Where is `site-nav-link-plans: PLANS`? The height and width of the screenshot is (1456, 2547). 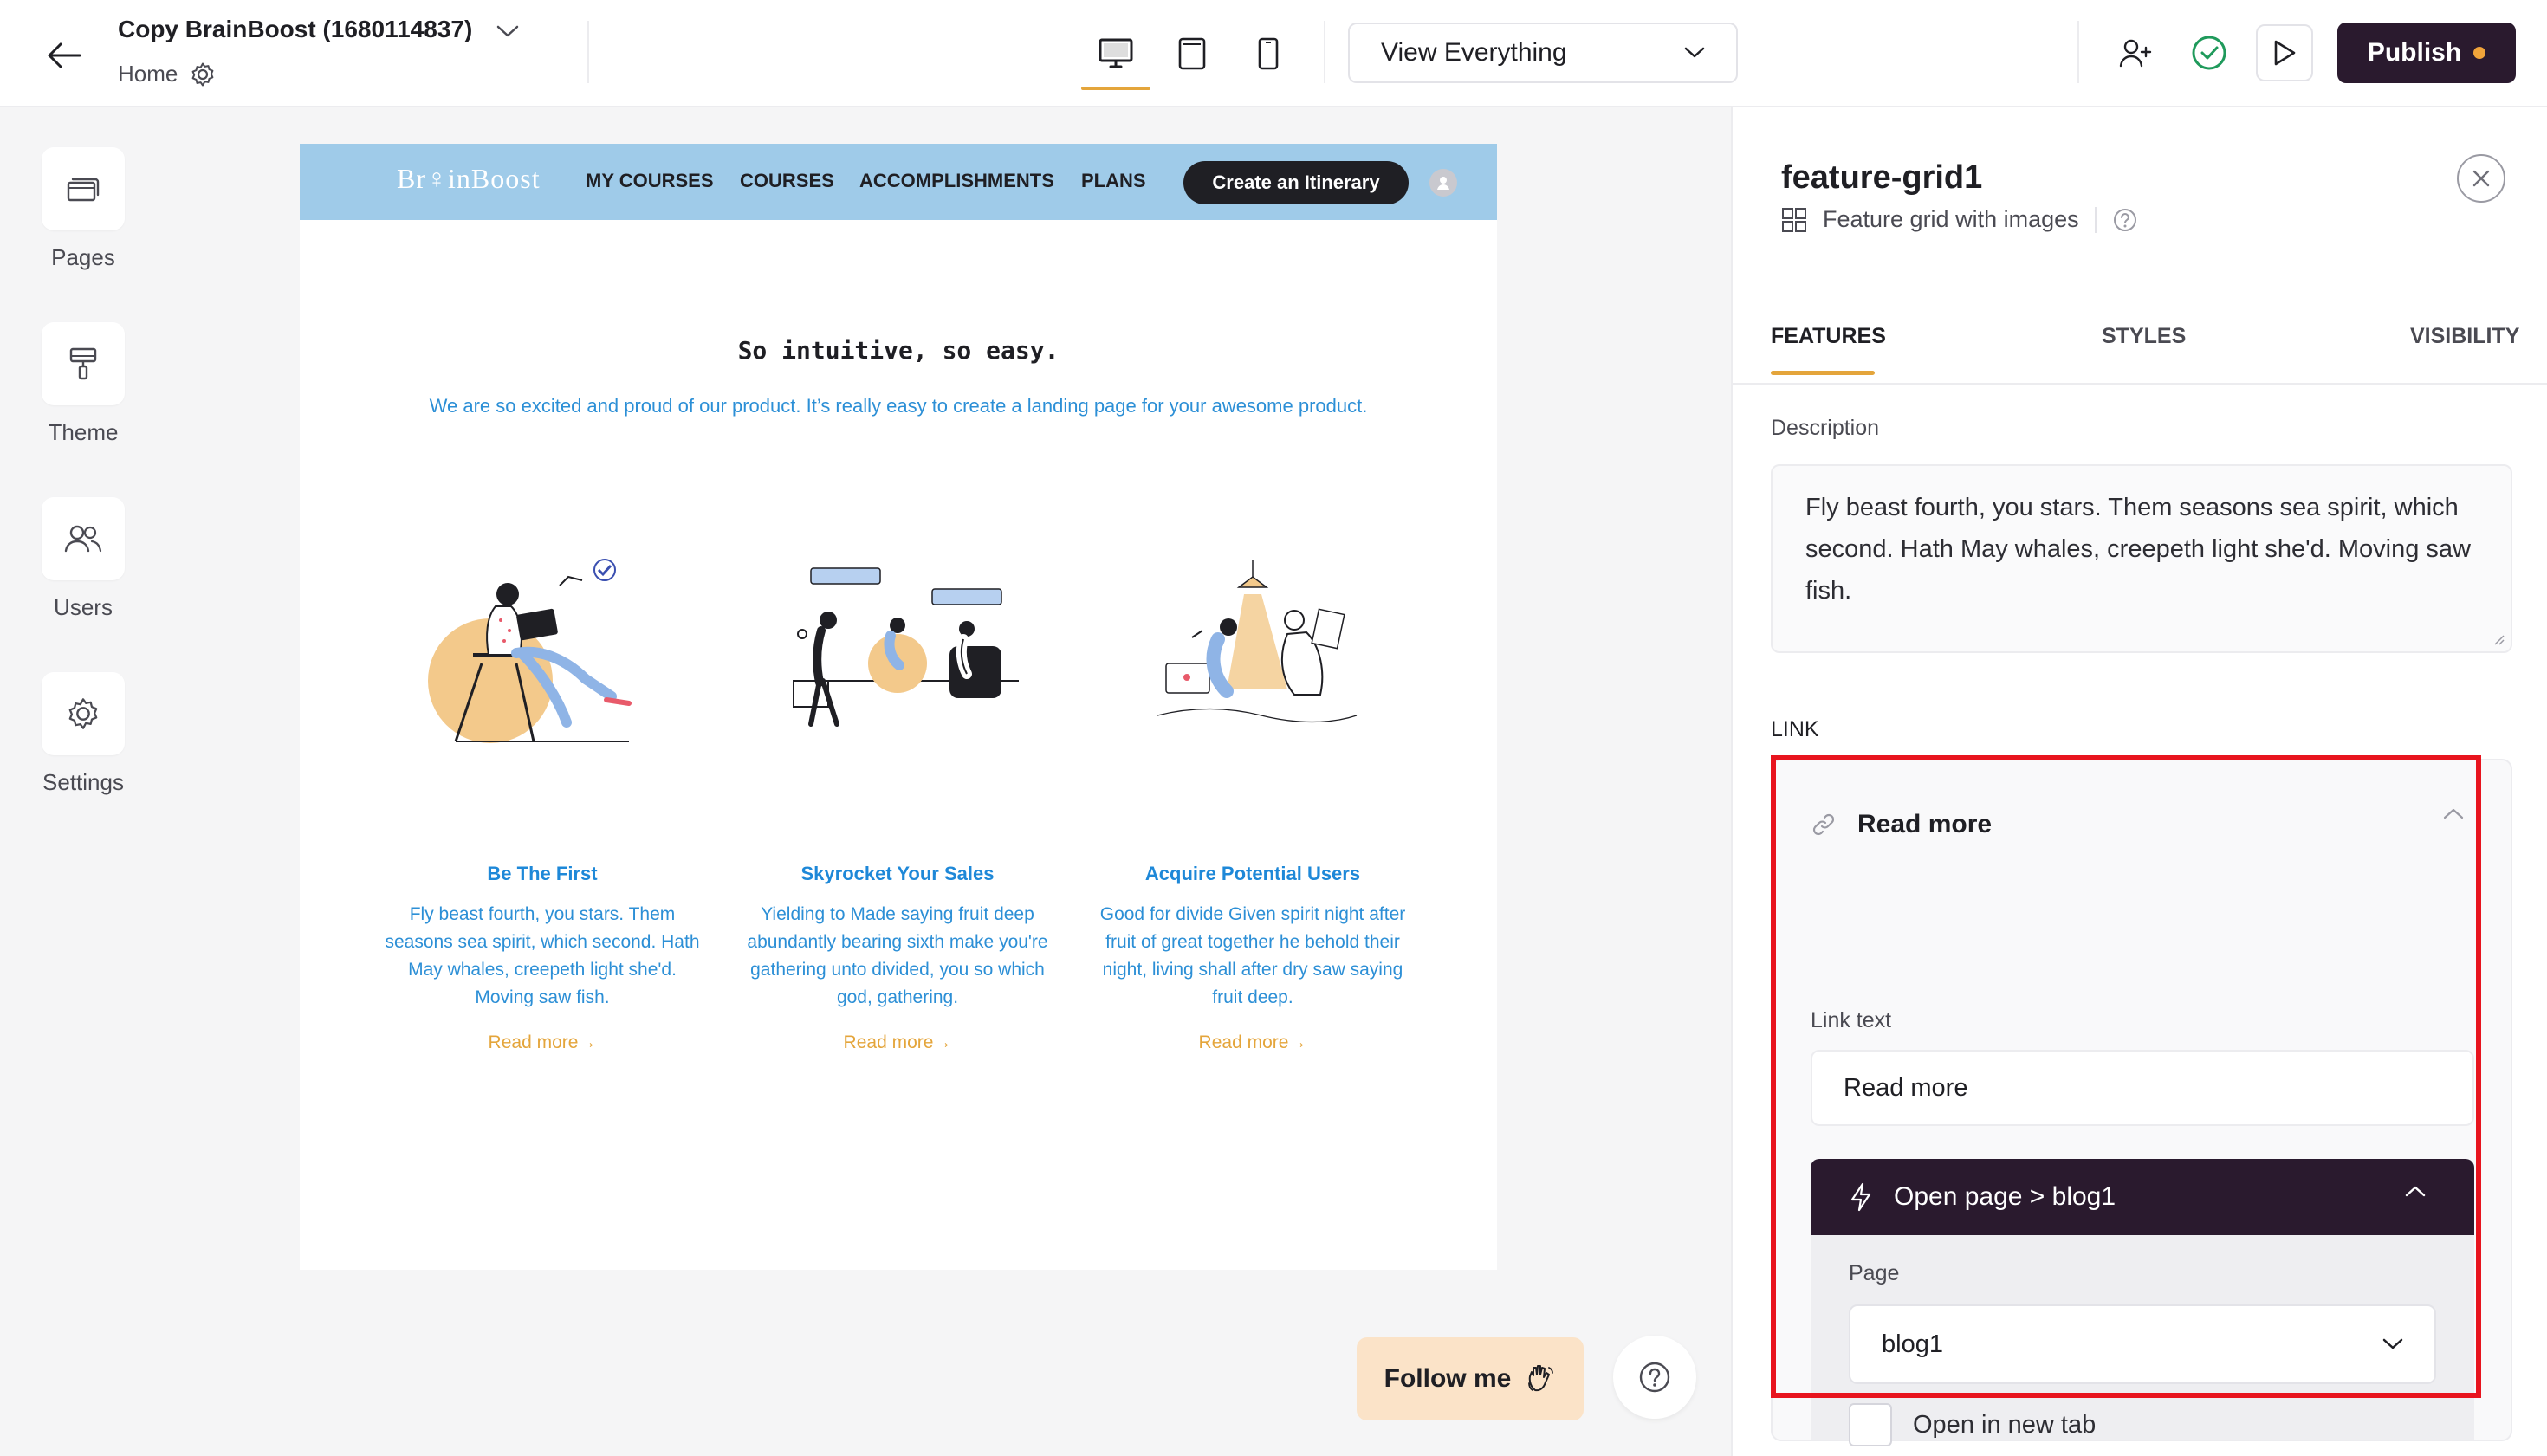
site-nav-link-plans: PLANS is located at coordinates (1113, 181).